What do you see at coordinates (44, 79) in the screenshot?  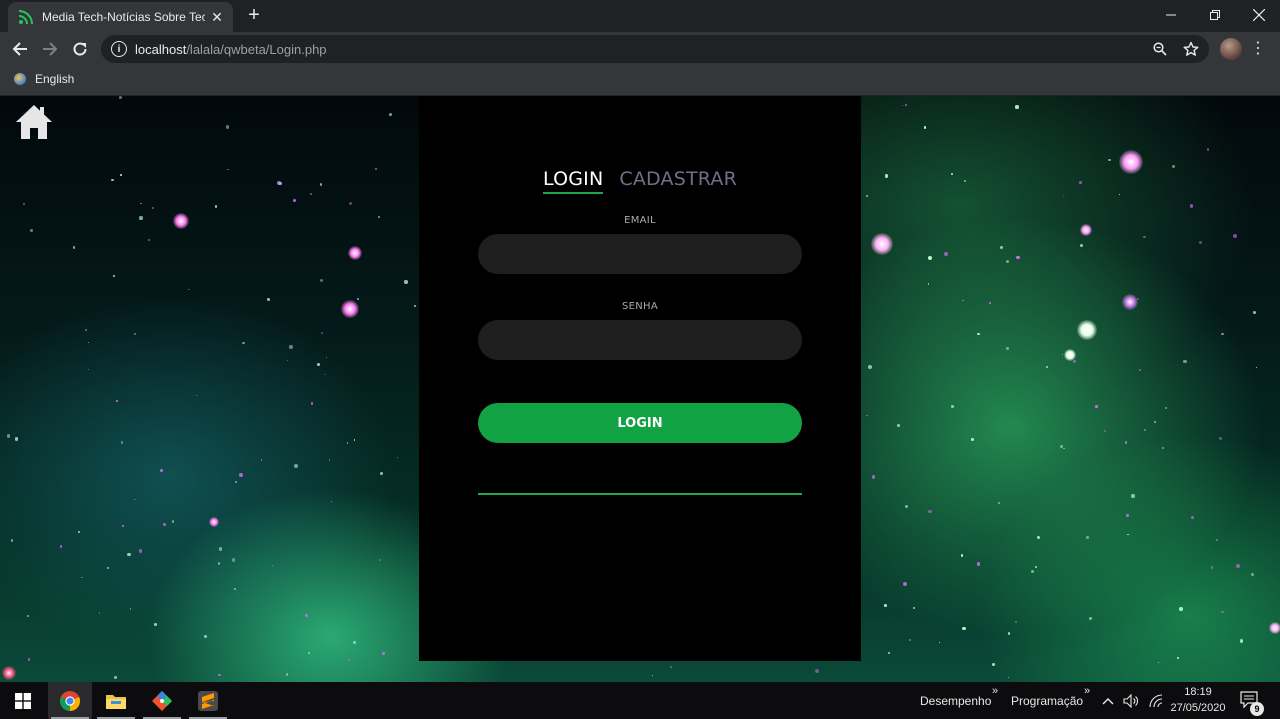 I see `bookmark-english: English` at bounding box center [44, 79].